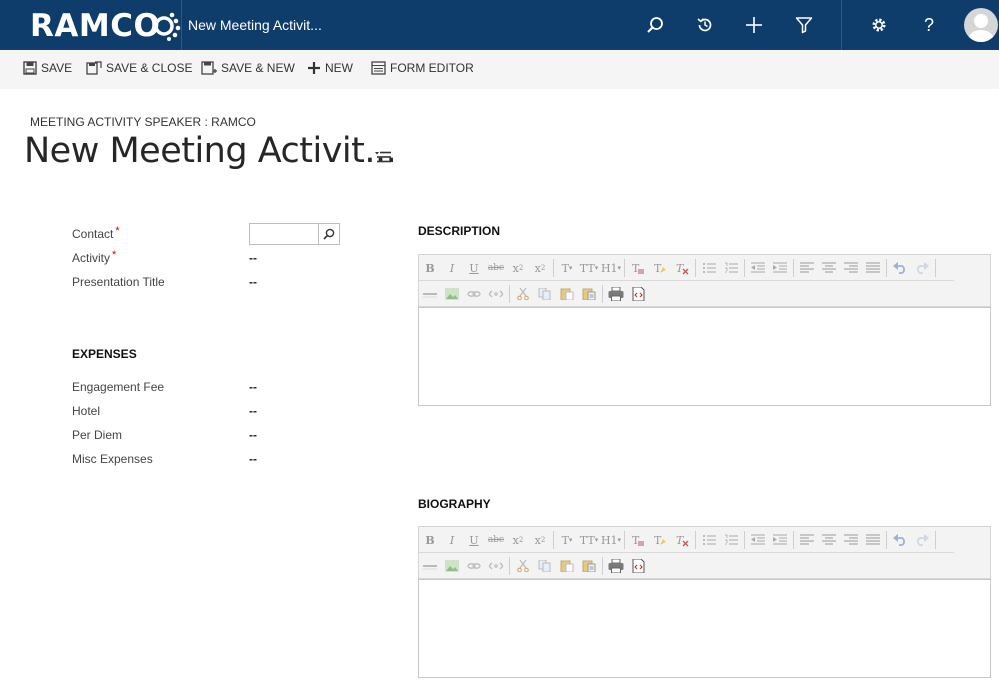 Image resolution: width=999 pixels, height=684 pixels. What do you see at coordinates (253, 258) in the screenshot?
I see `activity-value: --` at bounding box center [253, 258].